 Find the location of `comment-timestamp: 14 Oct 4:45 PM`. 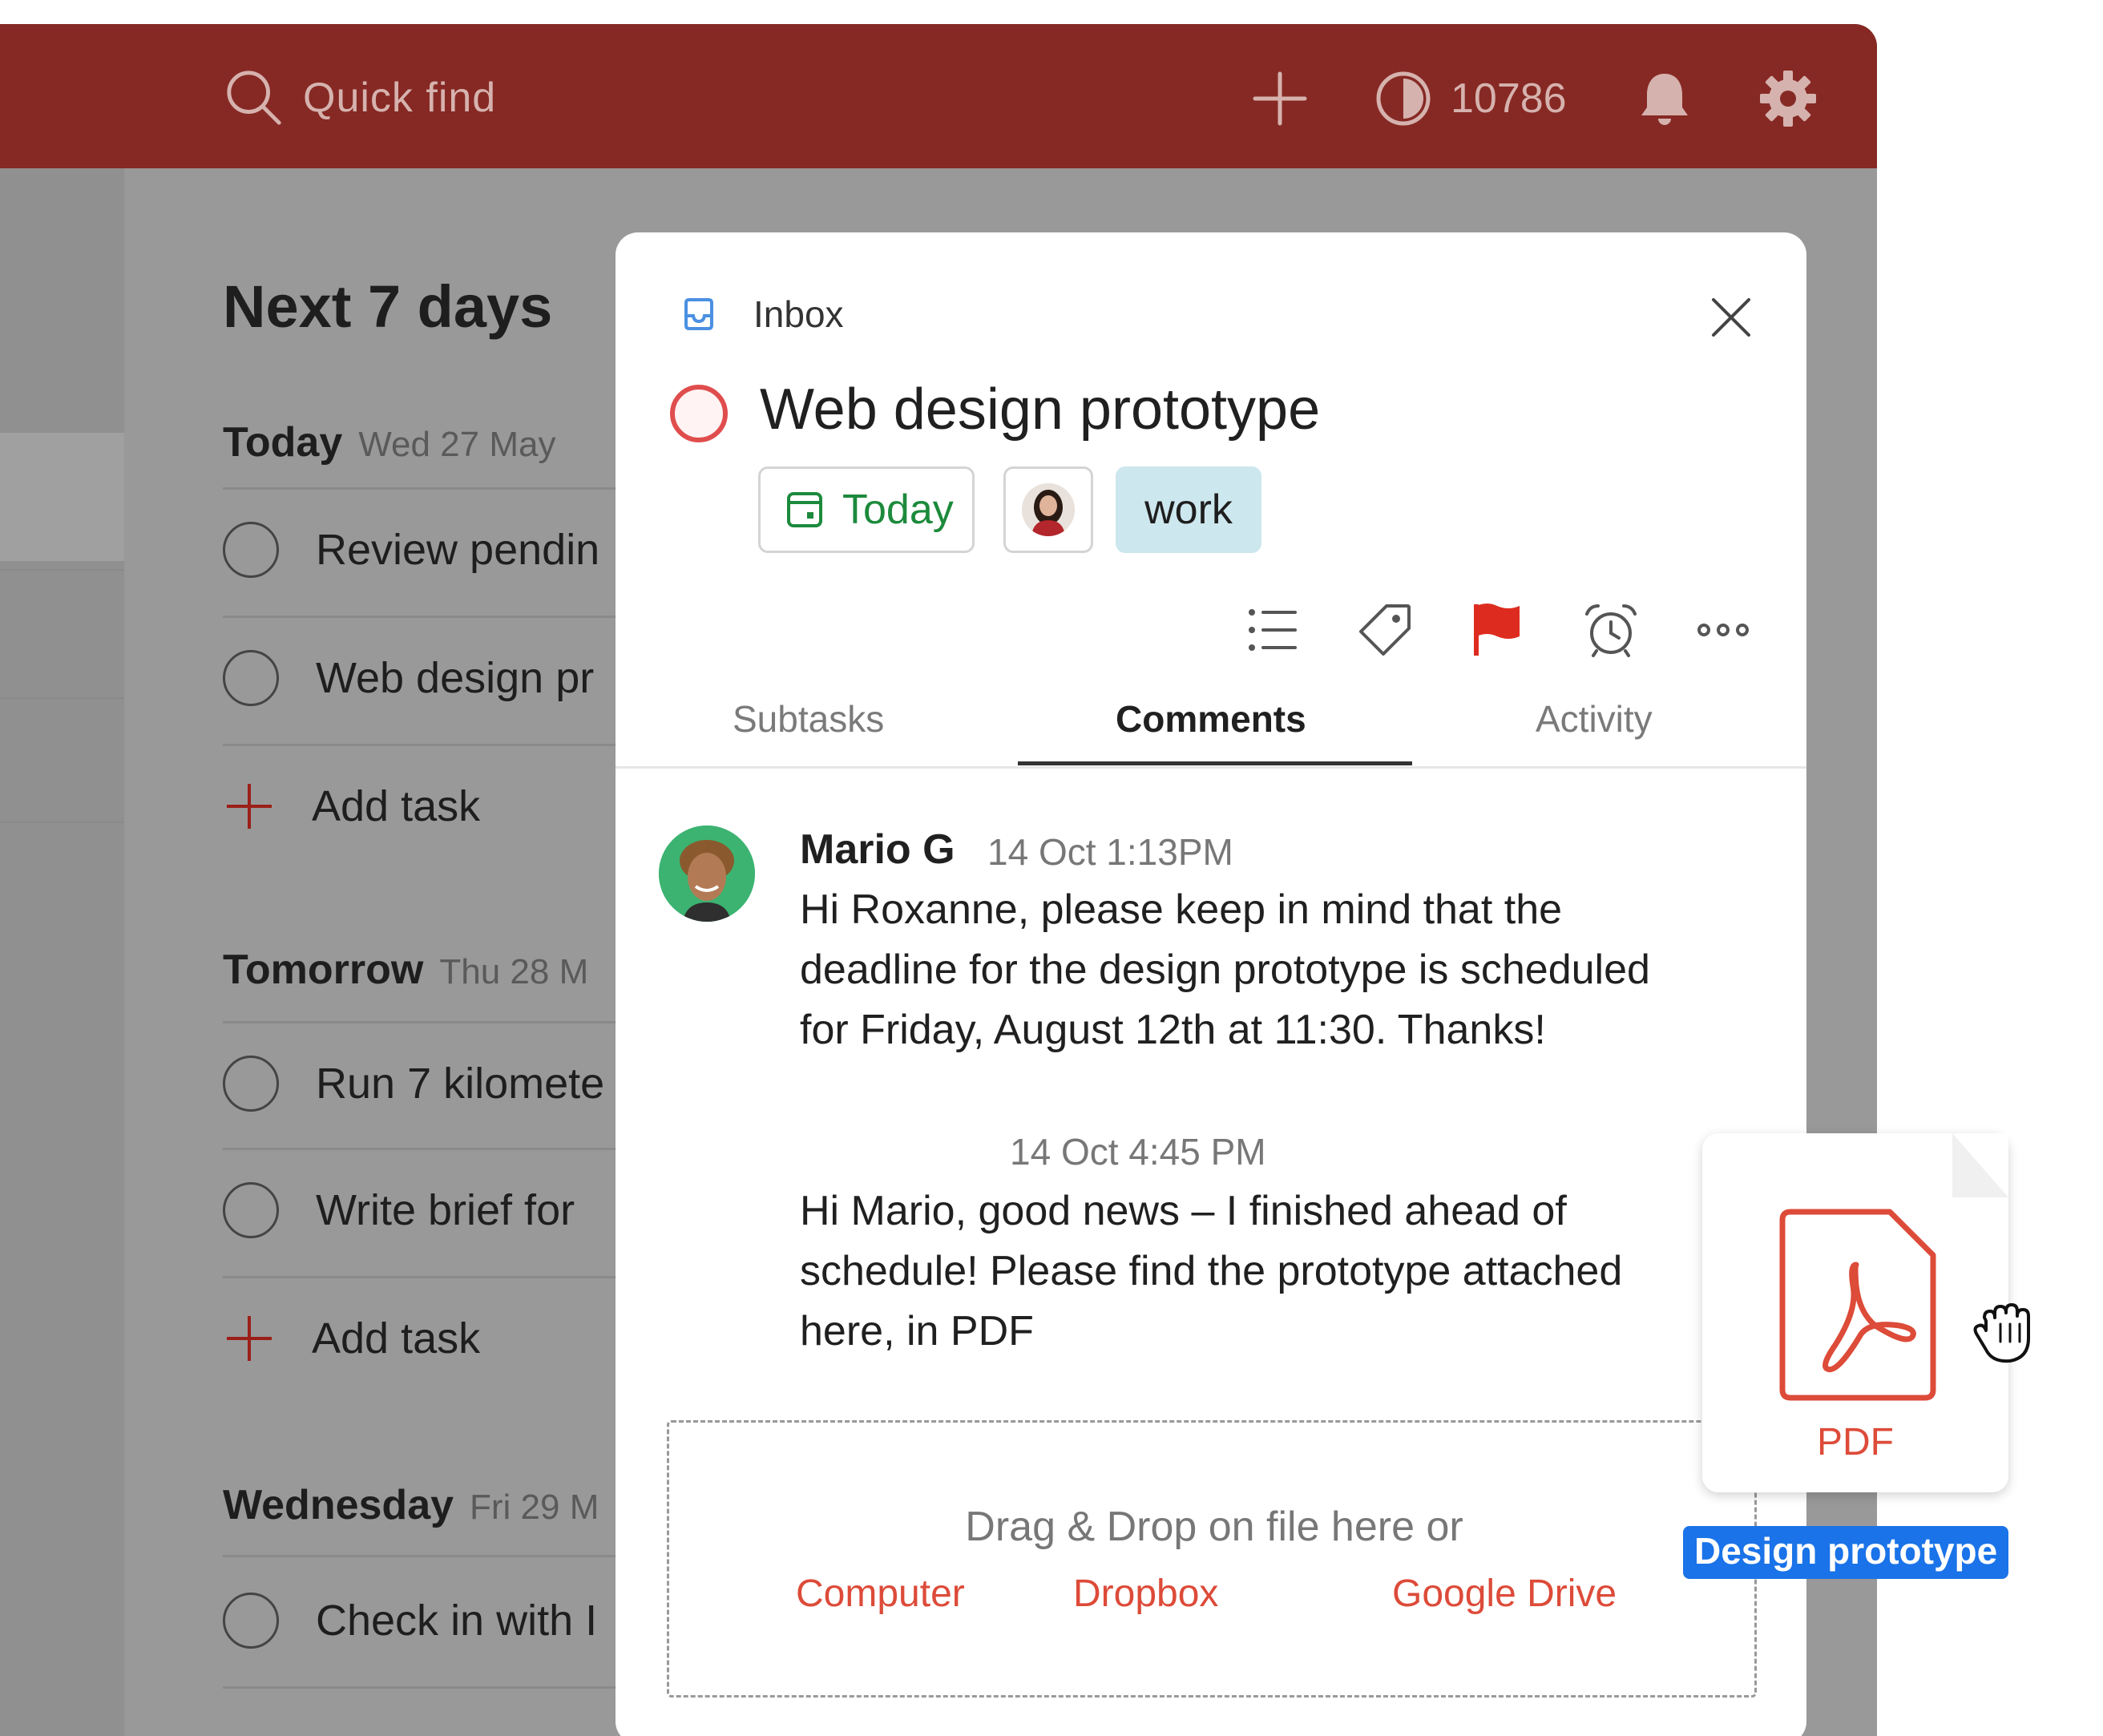

comment-timestamp: 14 Oct 4:45 PM is located at coordinates (1138, 1152).